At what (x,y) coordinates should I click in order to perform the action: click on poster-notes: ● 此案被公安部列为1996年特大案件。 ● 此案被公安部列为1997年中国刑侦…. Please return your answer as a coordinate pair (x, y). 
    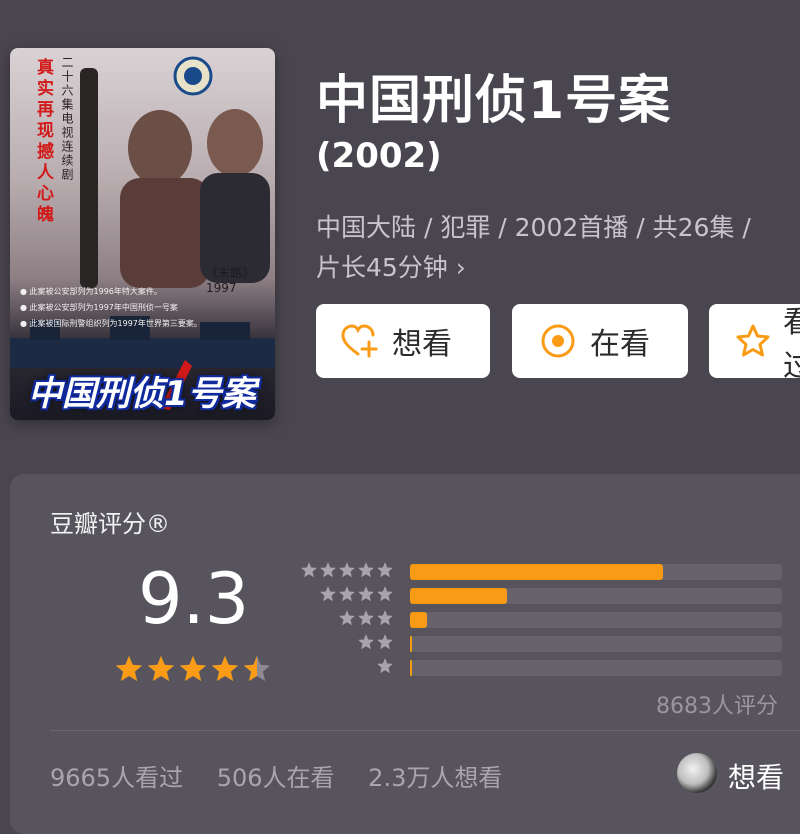
    Looking at the image, I should click on (144, 308).